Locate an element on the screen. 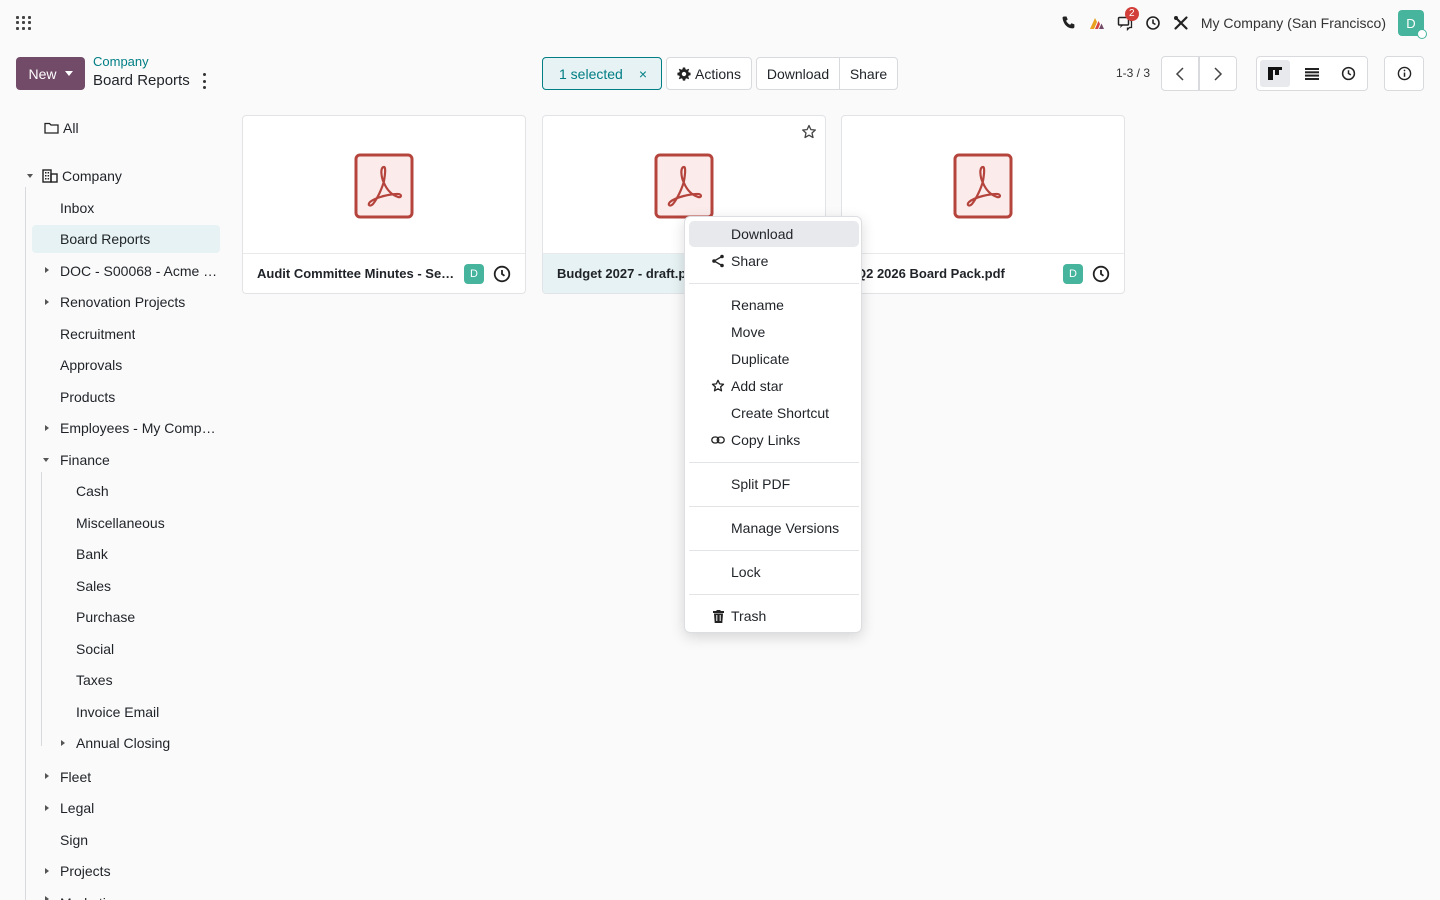 This screenshot has width=1440, height=900. sidebar-item-all: All is located at coordinates (61, 128).